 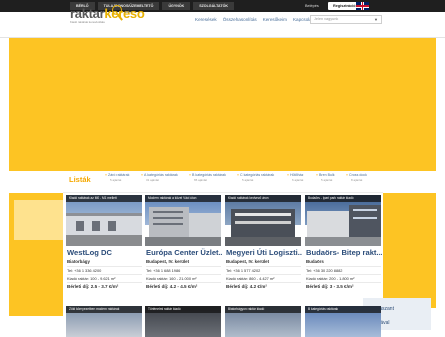 What do you see at coordinates (263, 198) in the screenshot?
I see `property-tag: Kiadó raktárak kedvező áron` at bounding box center [263, 198].